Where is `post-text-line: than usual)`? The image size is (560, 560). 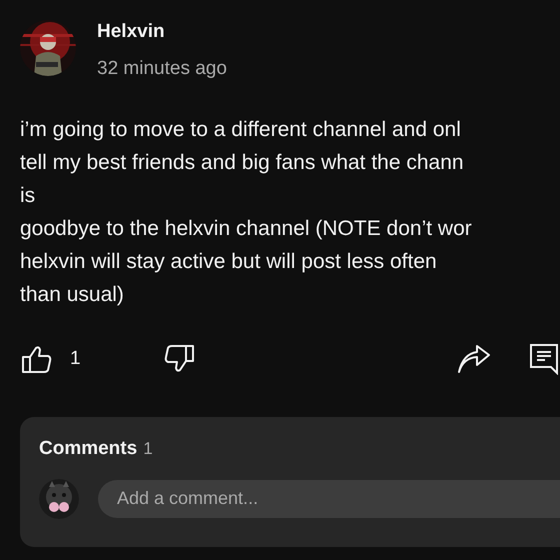 post-text-line: than usual) is located at coordinates (72, 295).